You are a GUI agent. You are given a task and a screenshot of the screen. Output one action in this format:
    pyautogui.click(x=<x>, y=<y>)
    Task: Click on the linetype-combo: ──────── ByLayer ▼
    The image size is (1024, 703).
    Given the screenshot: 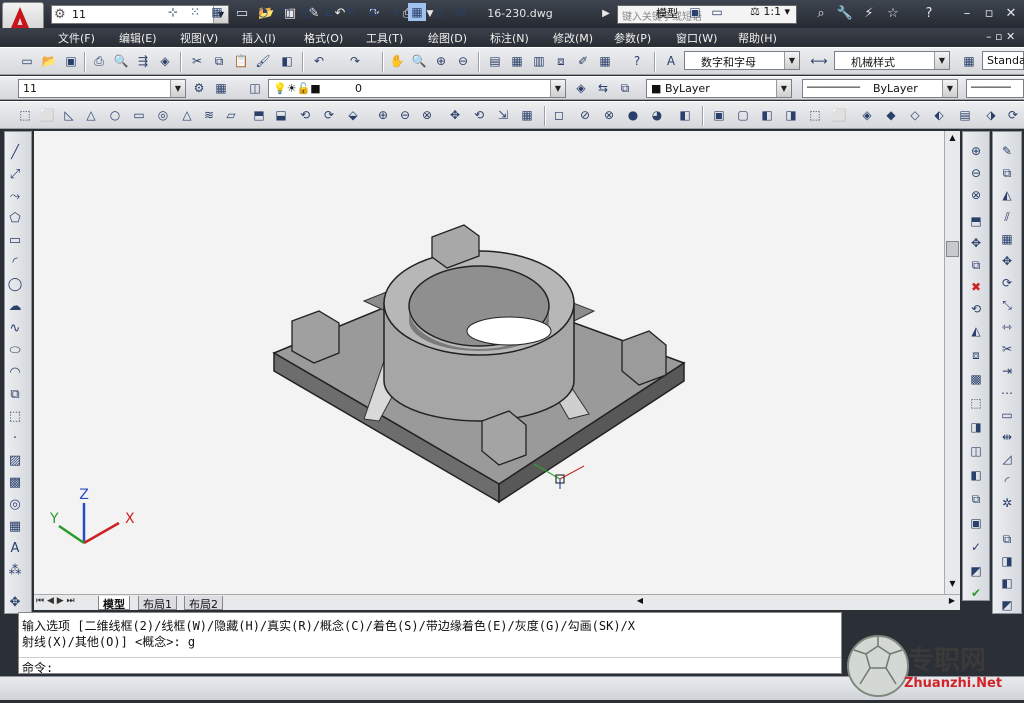 What is the action you would take?
    pyautogui.click(x=880, y=88)
    